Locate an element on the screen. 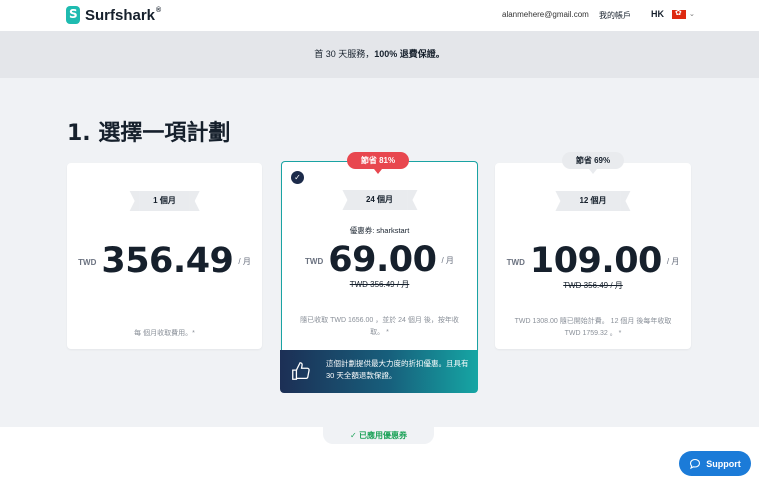 The width and height of the screenshot is (759, 480). banner-bold-text: 100% 退費保證。 is located at coordinates (409, 54).